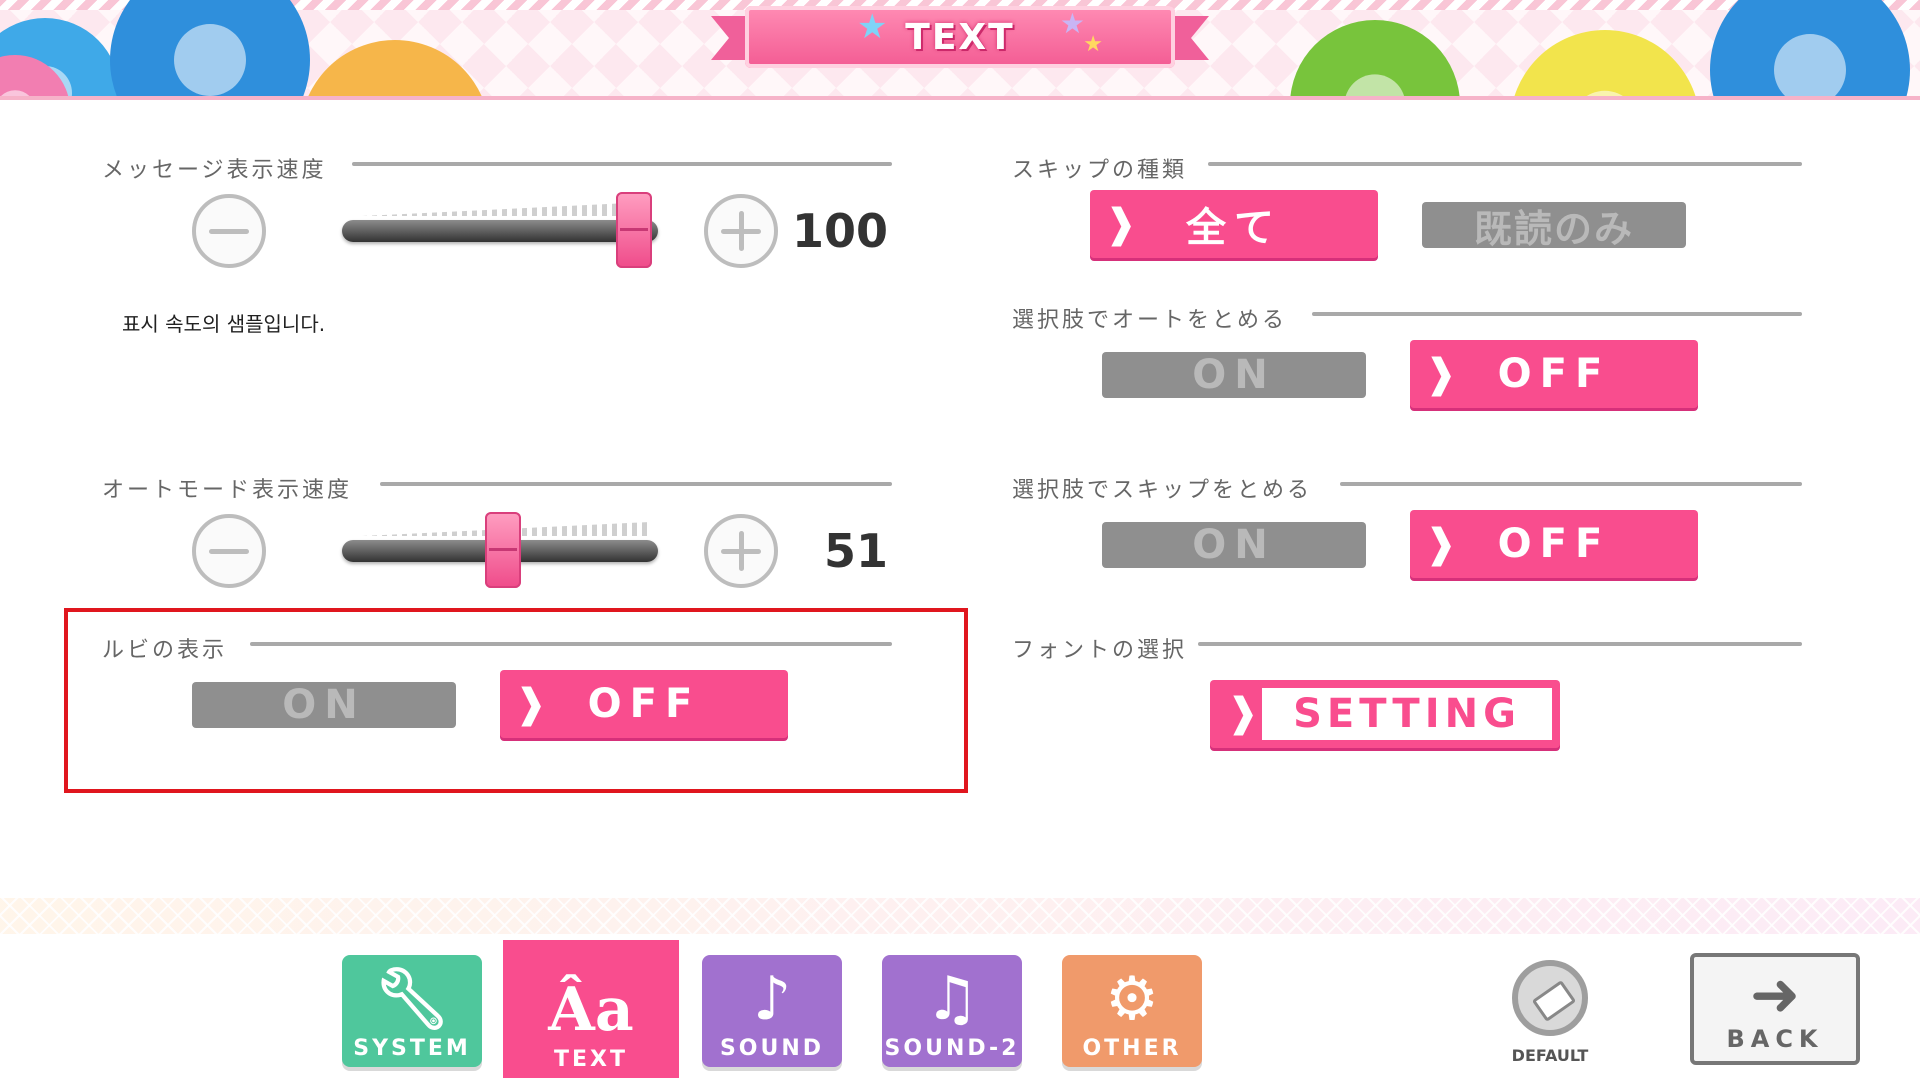 Image resolution: width=1920 pixels, height=1080 pixels. I want to click on tab-system-label: SYSTEM, so click(412, 1048).